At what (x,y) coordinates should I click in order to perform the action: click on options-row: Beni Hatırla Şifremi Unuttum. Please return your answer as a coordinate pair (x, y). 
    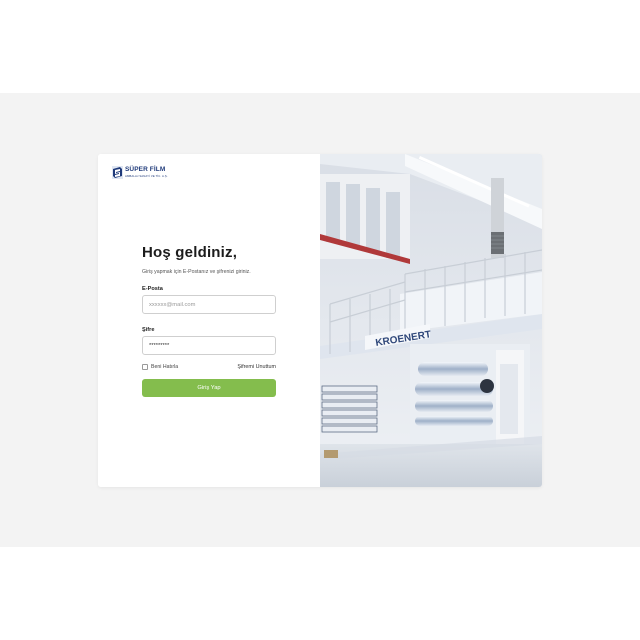
    Looking at the image, I should click on (209, 367).